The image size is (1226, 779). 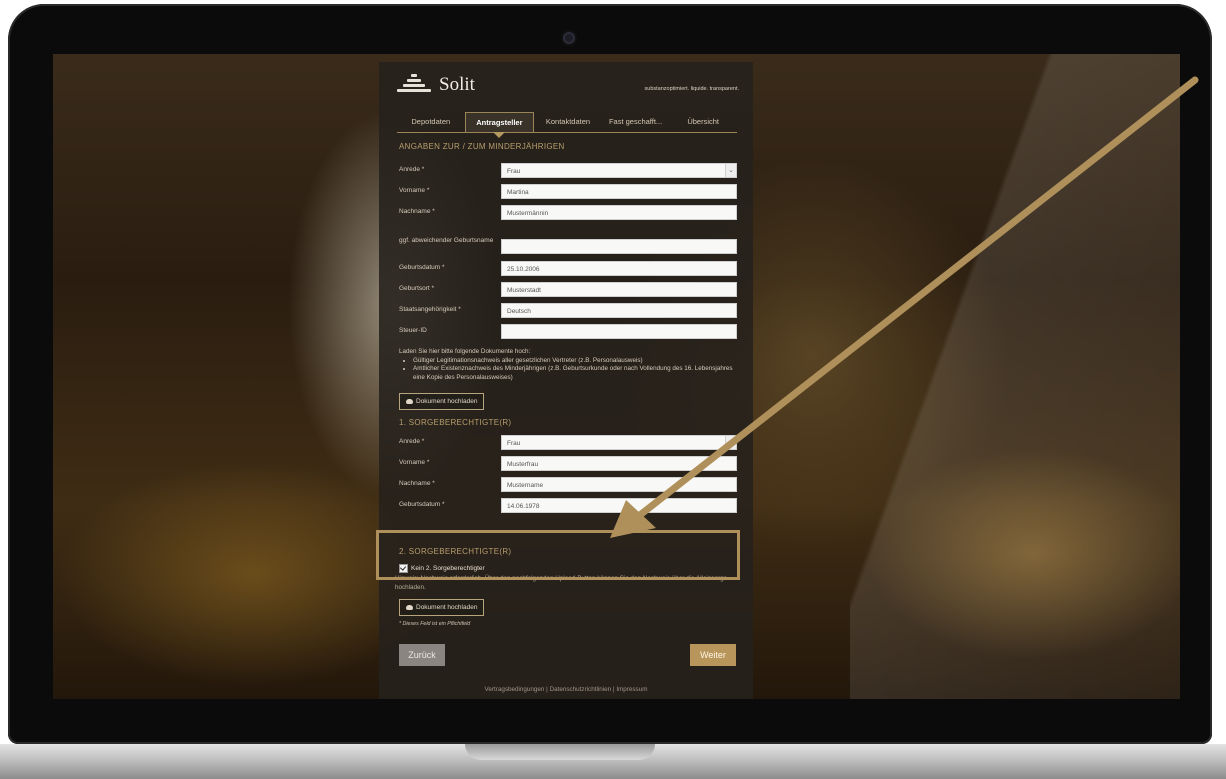 What do you see at coordinates (568, 122) in the screenshot?
I see `tab-kontaktdaten: Kontaktdaten` at bounding box center [568, 122].